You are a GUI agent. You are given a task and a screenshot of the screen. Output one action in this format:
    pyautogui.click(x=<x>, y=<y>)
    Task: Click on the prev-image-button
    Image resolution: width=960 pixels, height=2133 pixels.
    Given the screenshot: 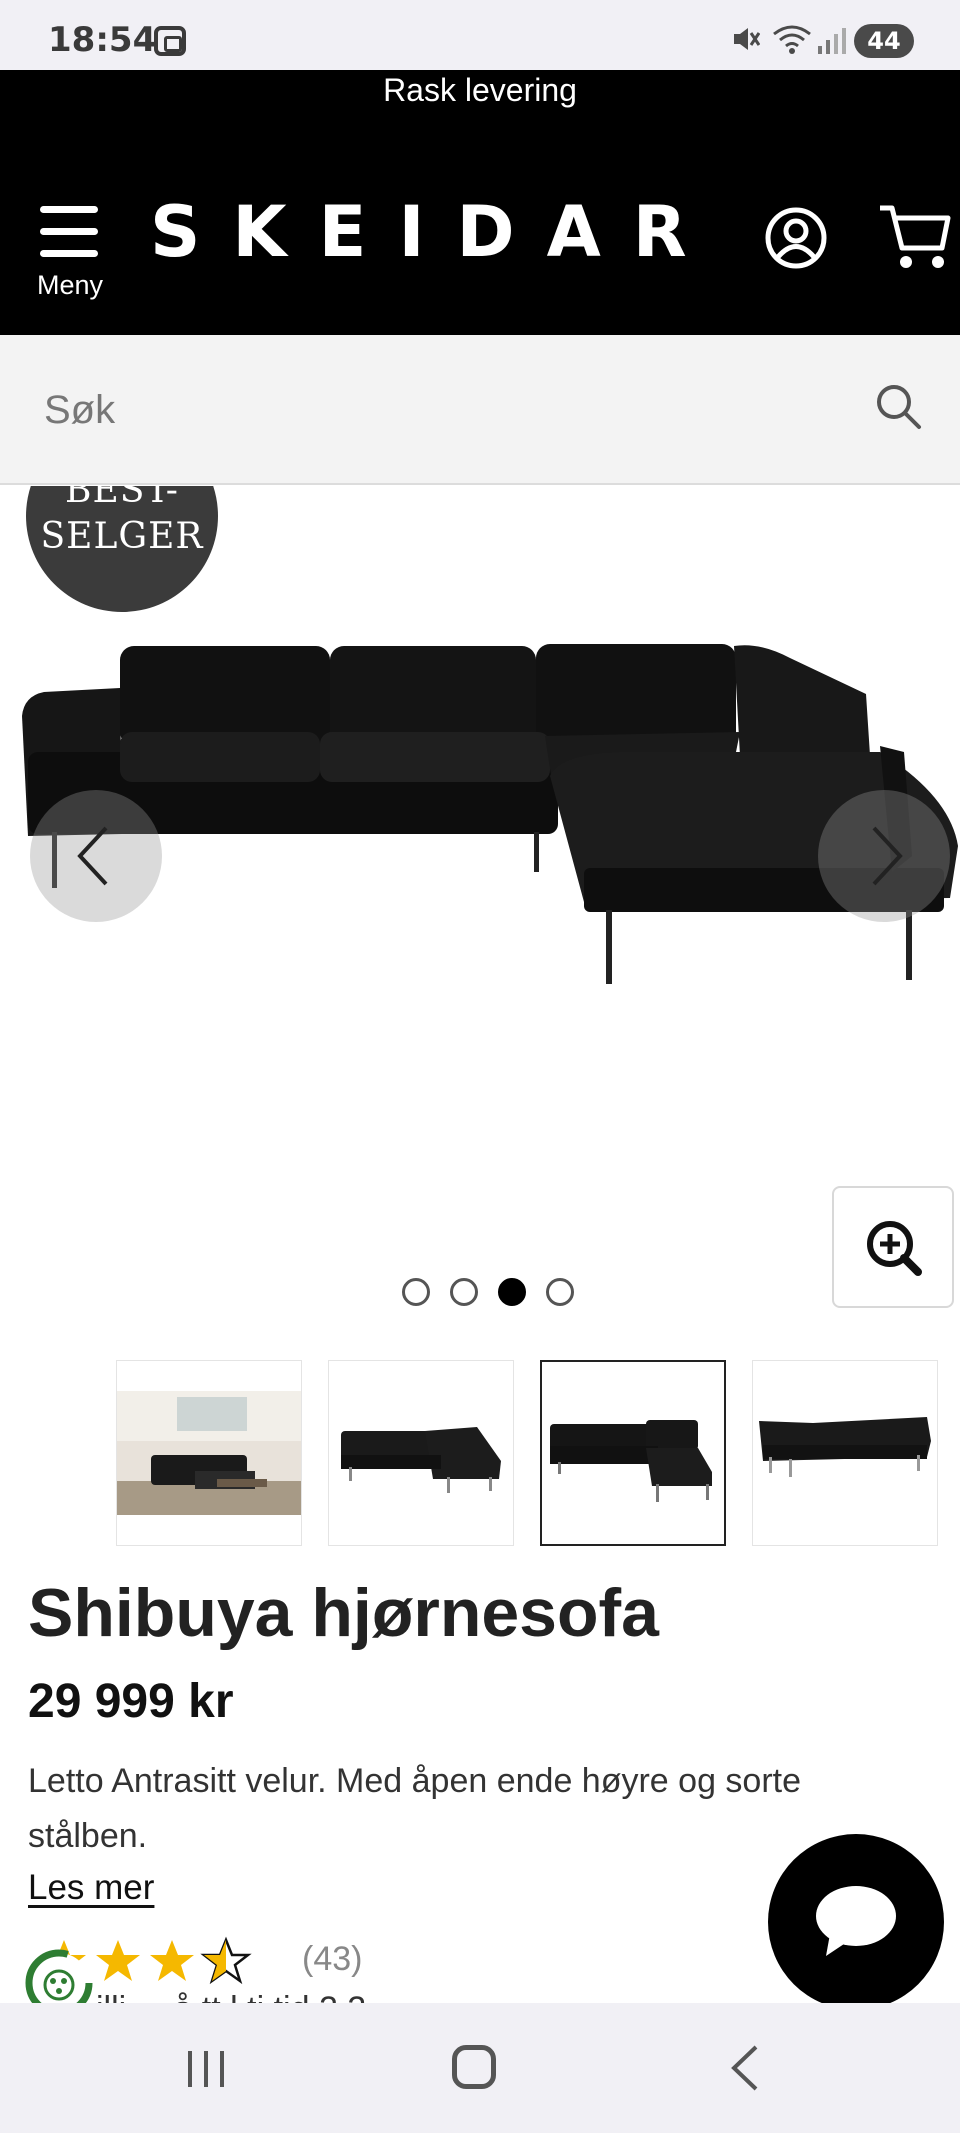 What is the action you would take?
    pyautogui.click(x=96, y=856)
    